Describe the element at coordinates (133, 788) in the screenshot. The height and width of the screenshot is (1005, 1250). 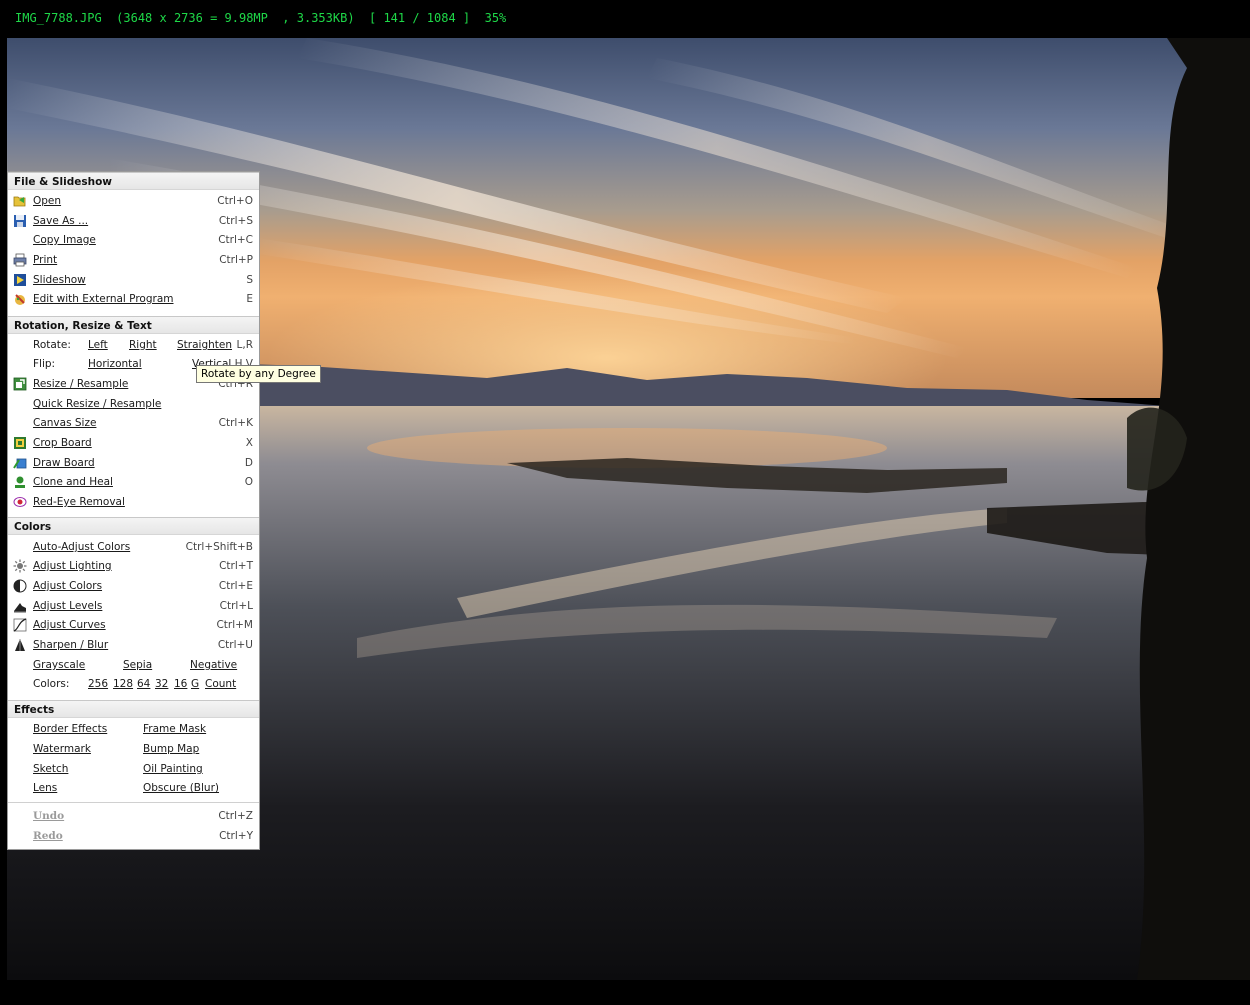
I see `effects-row: Lens Obscure (Blur)` at that location.